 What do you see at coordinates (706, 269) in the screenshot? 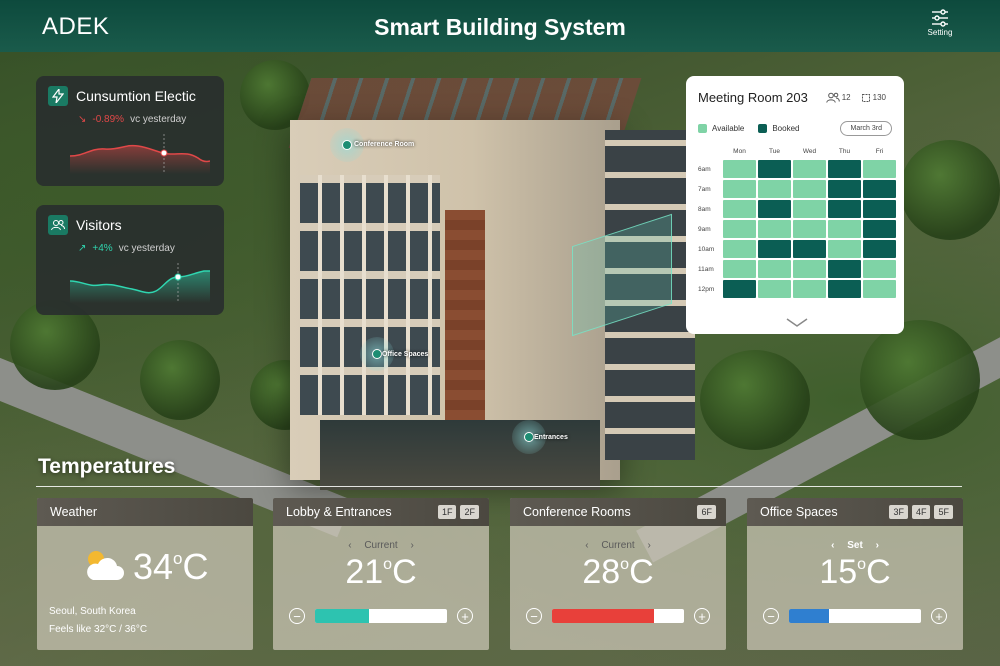
I see `time-label: 11am` at bounding box center [706, 269].